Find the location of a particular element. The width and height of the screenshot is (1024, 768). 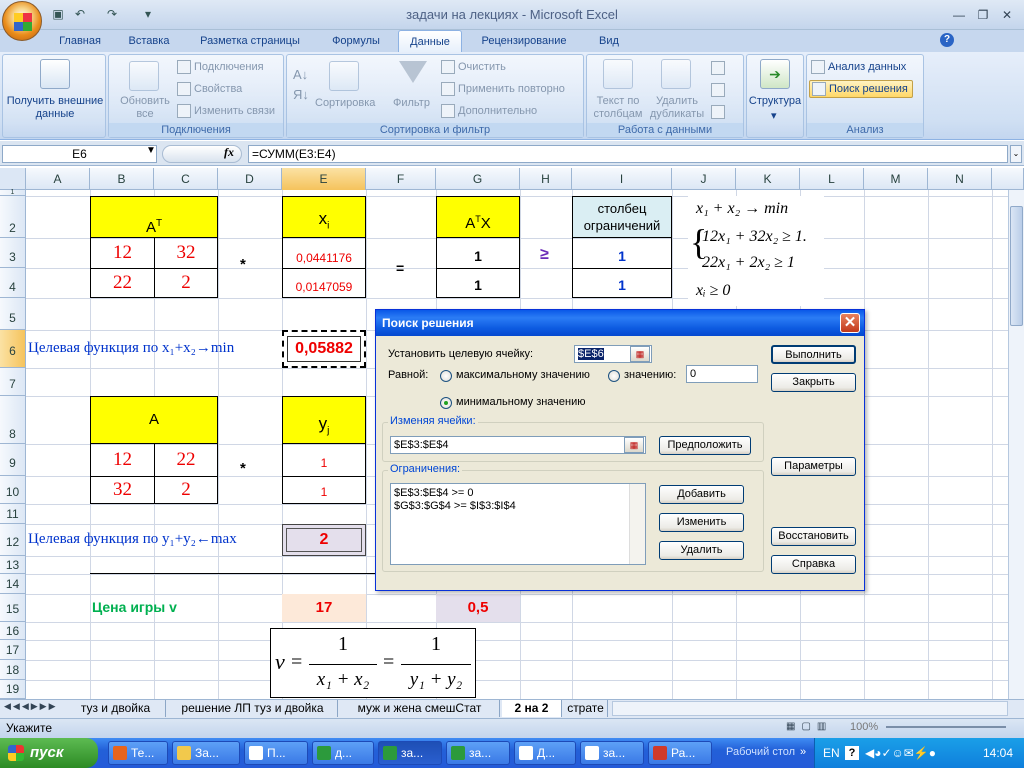

max-label: максимальному значению is located at coordinates (523, 375).